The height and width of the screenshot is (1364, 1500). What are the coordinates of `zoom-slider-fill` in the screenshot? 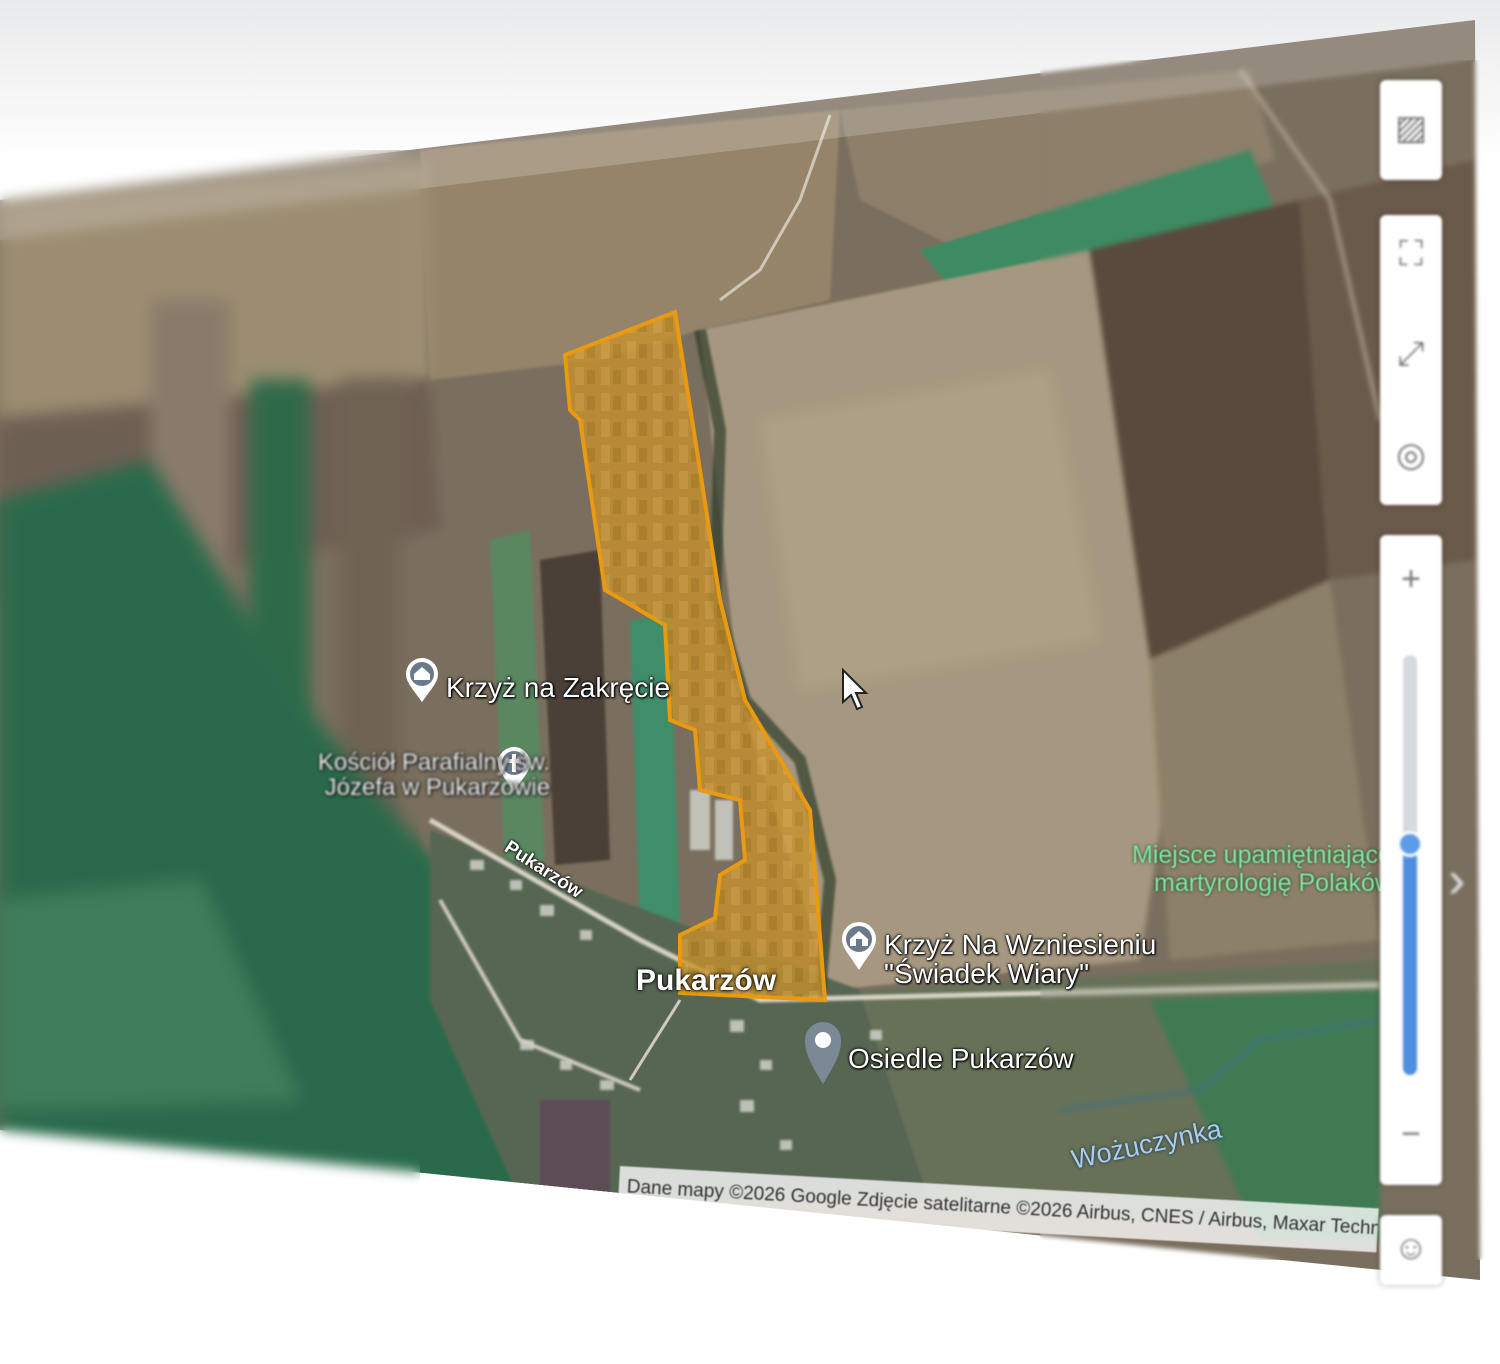 It's located at (1410, 959).